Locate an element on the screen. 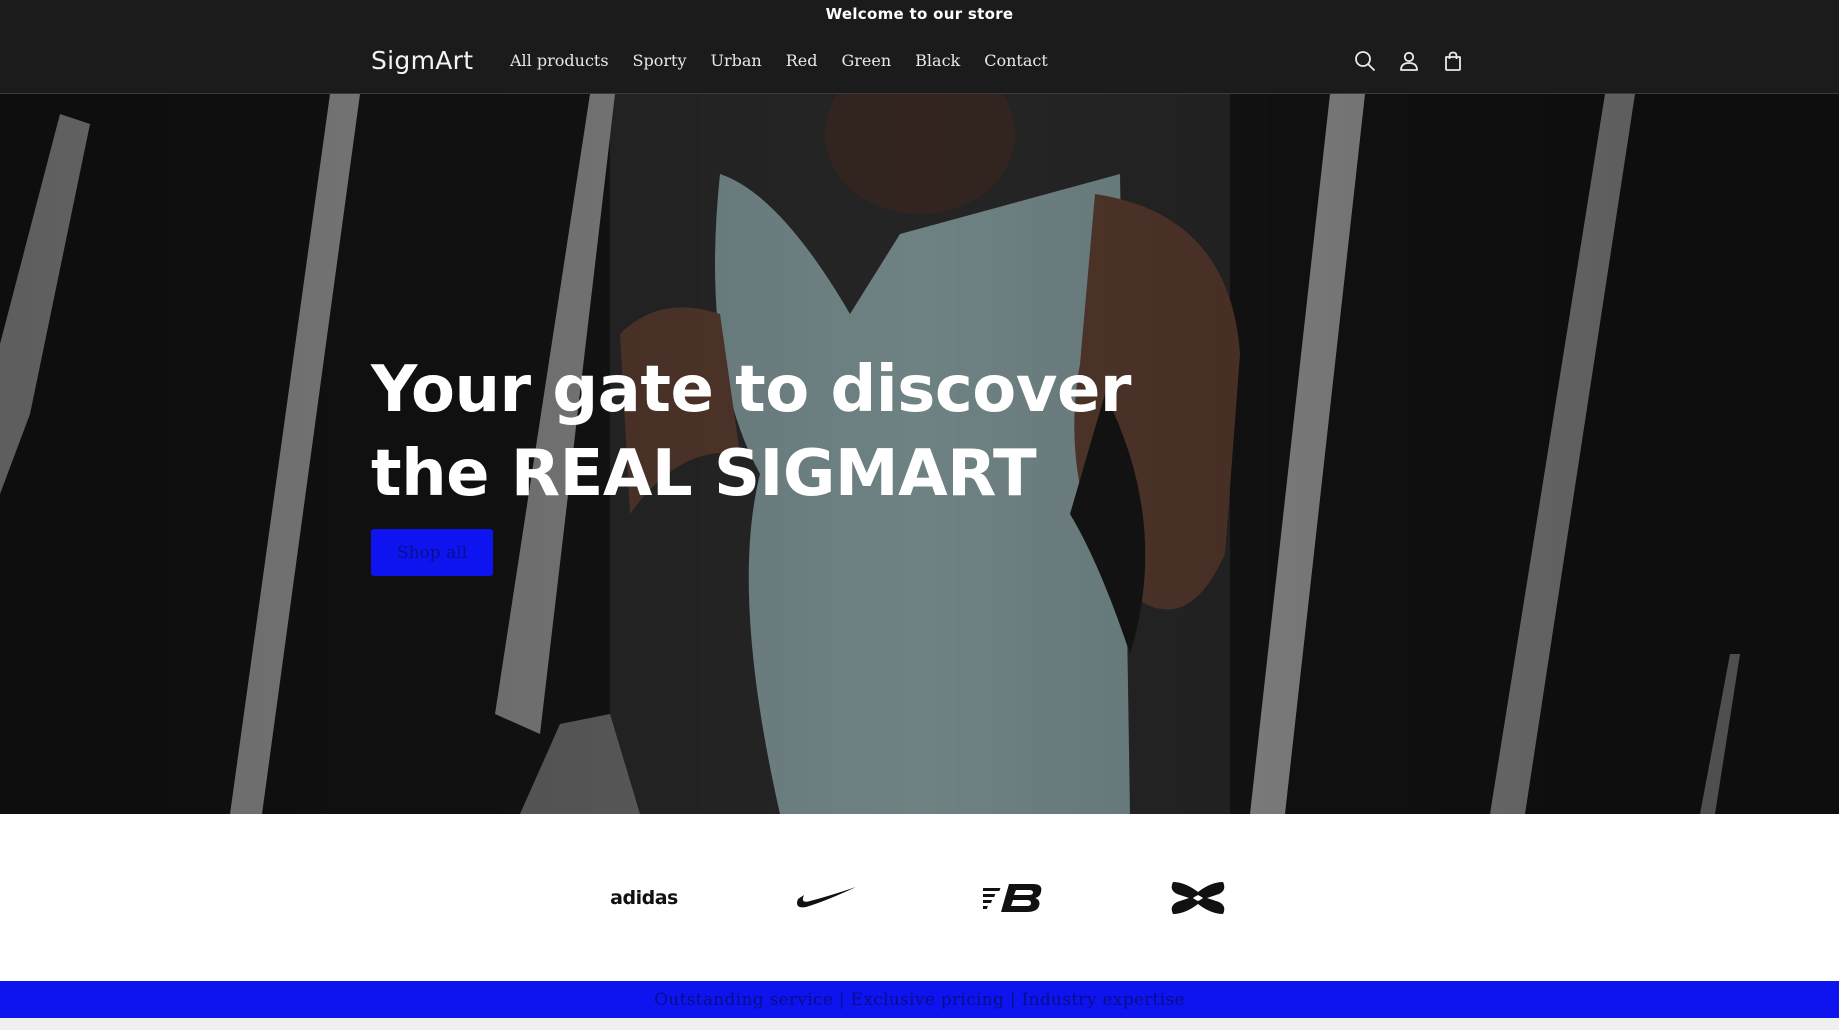 The width and height of the screenshot is (1839, 1030). adidas-logo: adidas is located at coordinates (644, 898).